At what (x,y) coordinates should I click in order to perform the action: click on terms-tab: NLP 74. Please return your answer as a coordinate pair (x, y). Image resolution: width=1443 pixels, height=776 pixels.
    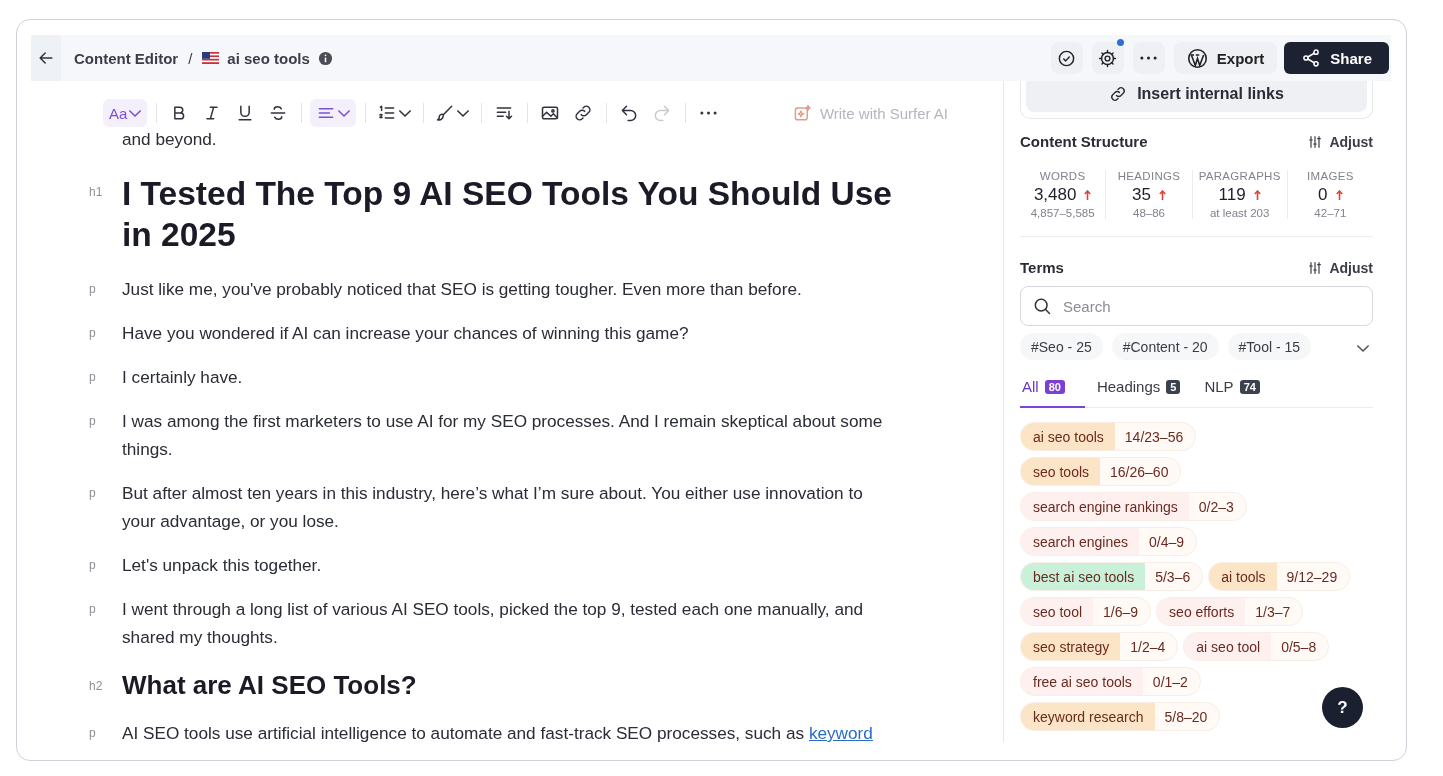
    Looking at the image, I should click on (1232, 390).